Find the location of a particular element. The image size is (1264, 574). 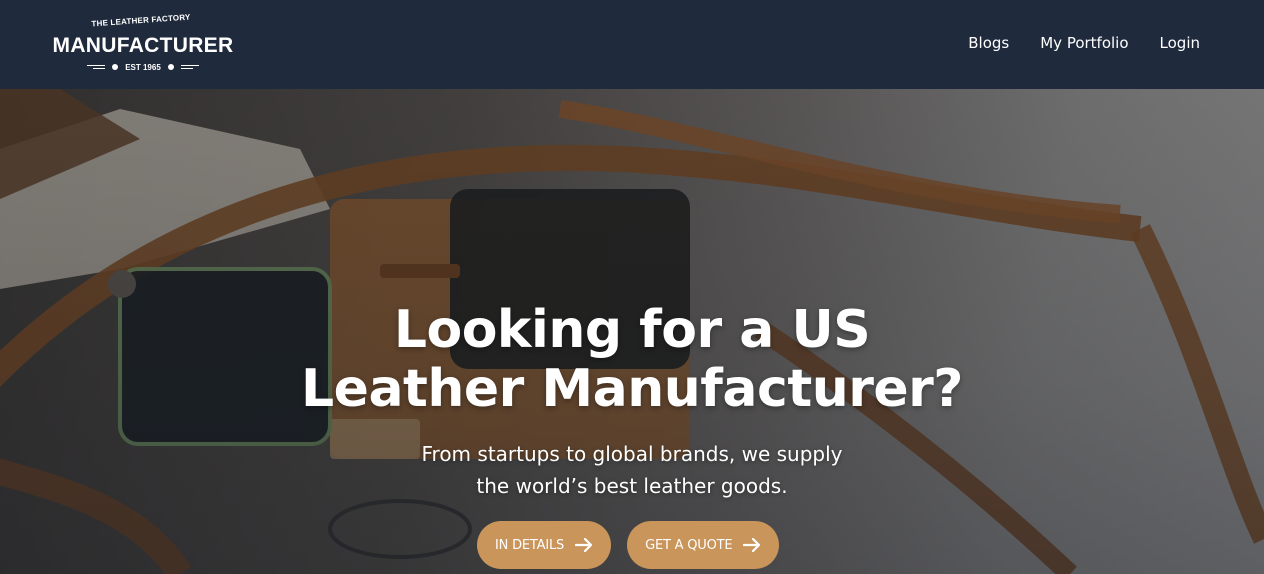

logo-lines-right-icon is located at coordinates (189, 67).